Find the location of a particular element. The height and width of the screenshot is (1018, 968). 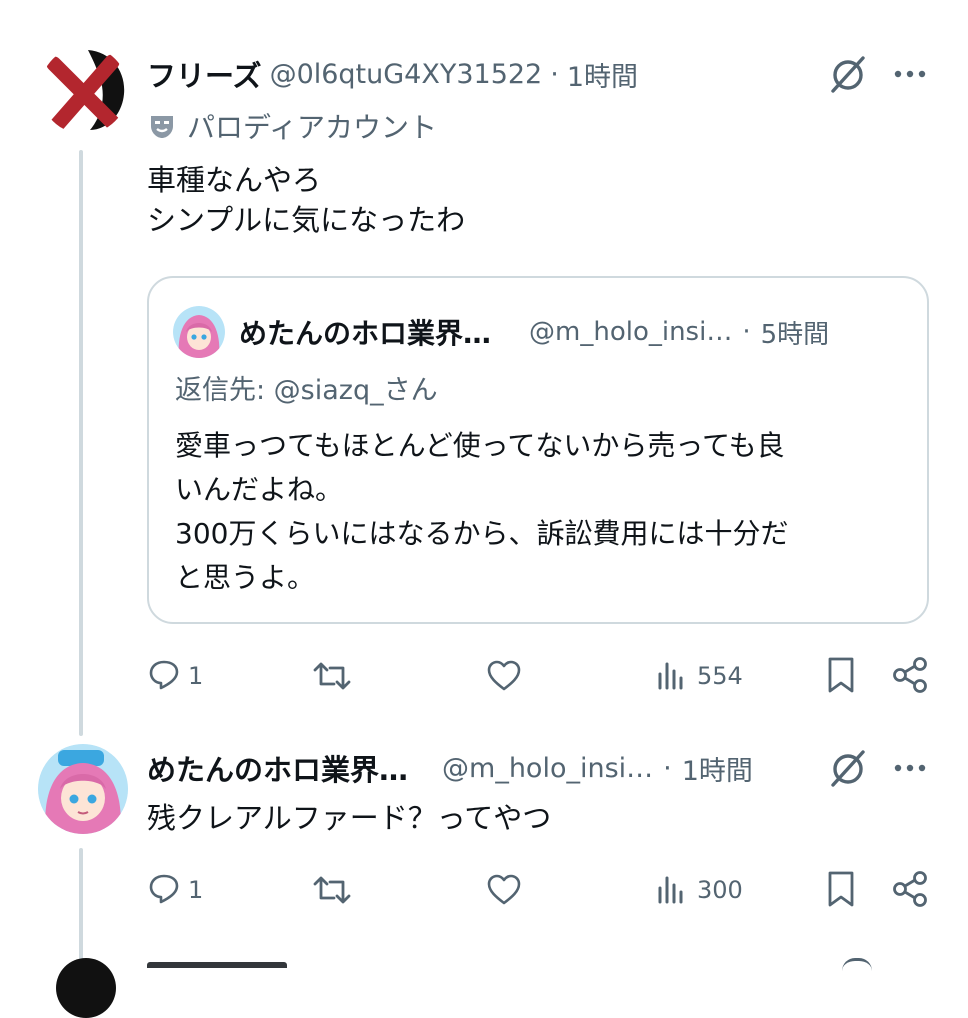

display-name: フリーズ is located at coordinates (204, 74).